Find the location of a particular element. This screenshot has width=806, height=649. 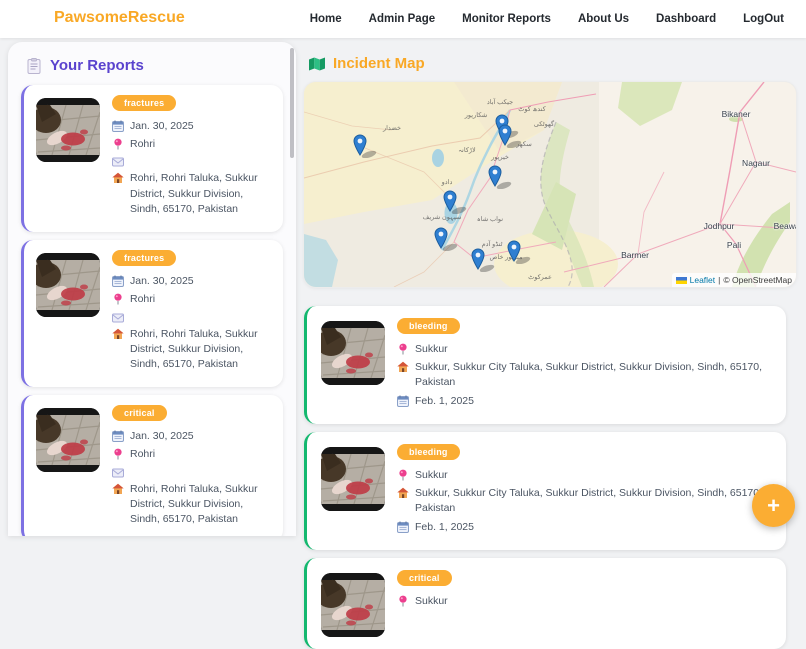

report-city: Rohri is located at coordinates (143, 299).